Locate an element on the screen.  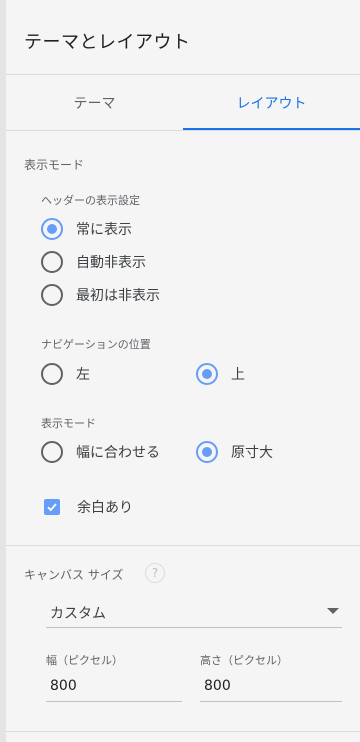
nav-position-label: ナビゲーションの位置 is located at coordinates (96, 344).